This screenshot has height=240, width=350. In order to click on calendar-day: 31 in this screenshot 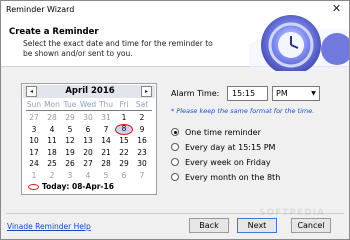, I will do `click(106, 117)`.